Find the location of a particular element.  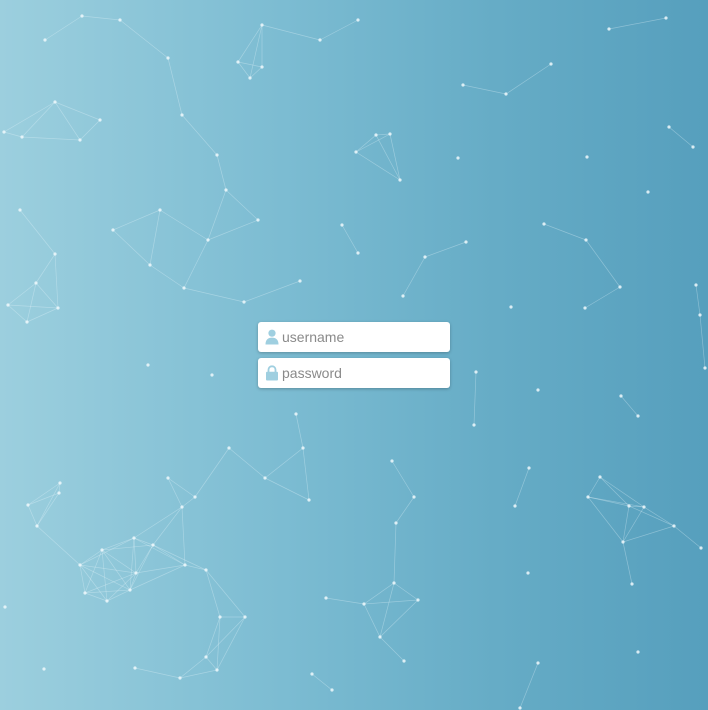

username-input is located at coordinates (363, 337).